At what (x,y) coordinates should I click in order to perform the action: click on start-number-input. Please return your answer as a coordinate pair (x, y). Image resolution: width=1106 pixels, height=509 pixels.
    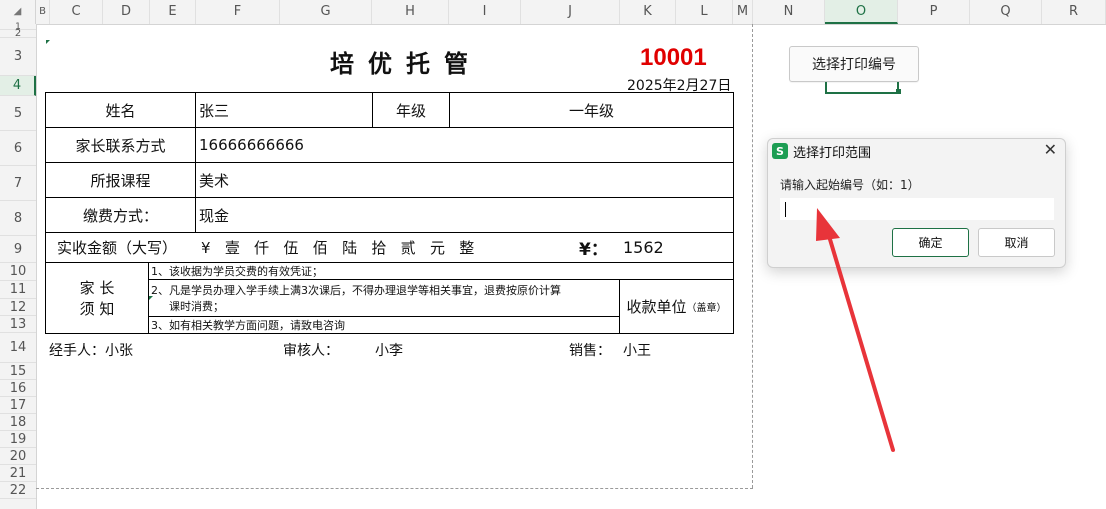
    Looking at the image, I should click on (917, 209).